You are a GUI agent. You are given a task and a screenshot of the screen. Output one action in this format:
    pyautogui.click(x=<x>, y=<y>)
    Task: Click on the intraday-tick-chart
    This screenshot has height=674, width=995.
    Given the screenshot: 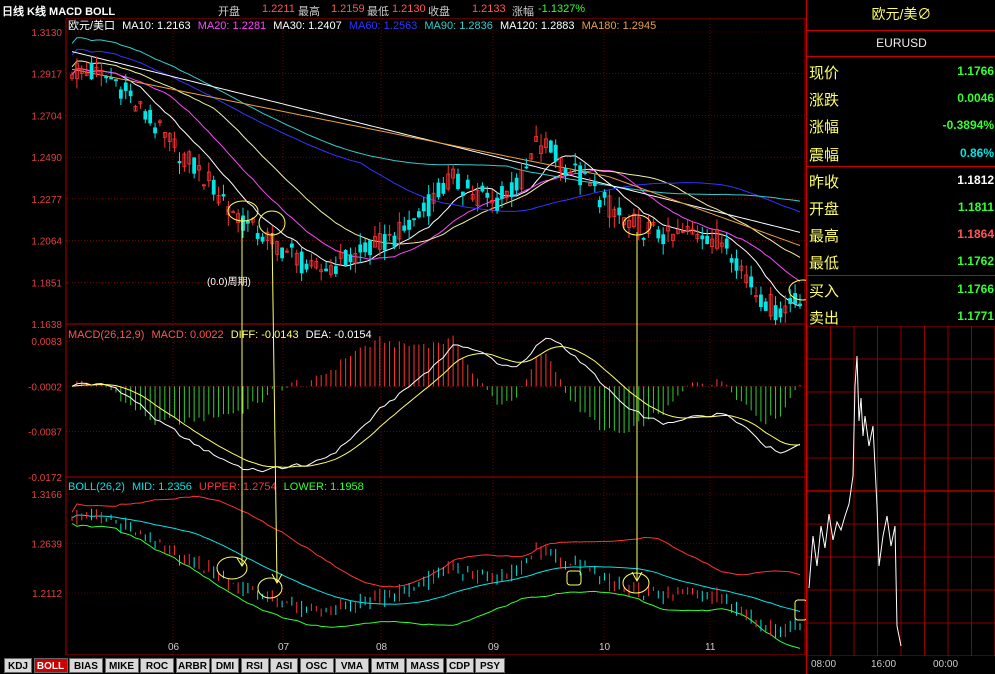 What is the action you would take?
    pyautogui.click(x=901, y=491)
    